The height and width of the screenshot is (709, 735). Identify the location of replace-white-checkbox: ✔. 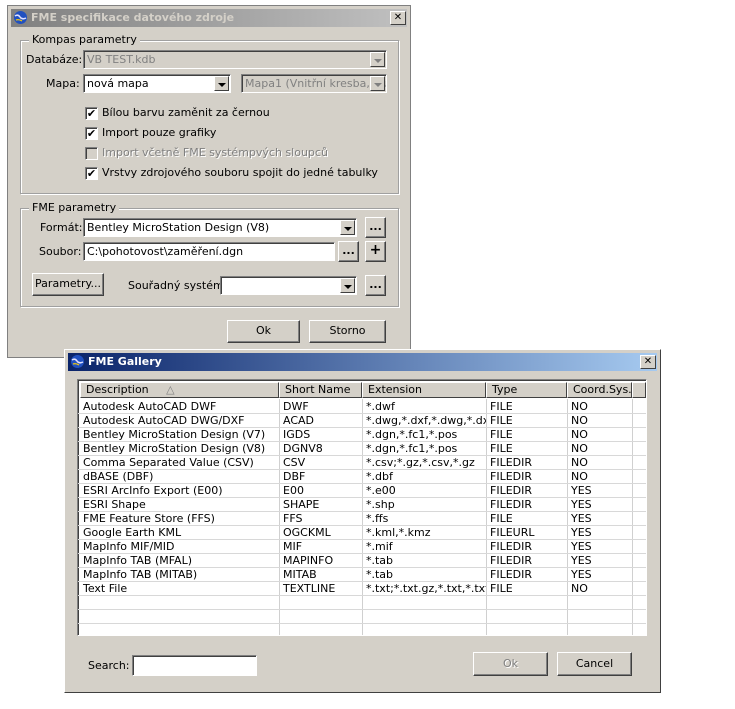
(91, 113).